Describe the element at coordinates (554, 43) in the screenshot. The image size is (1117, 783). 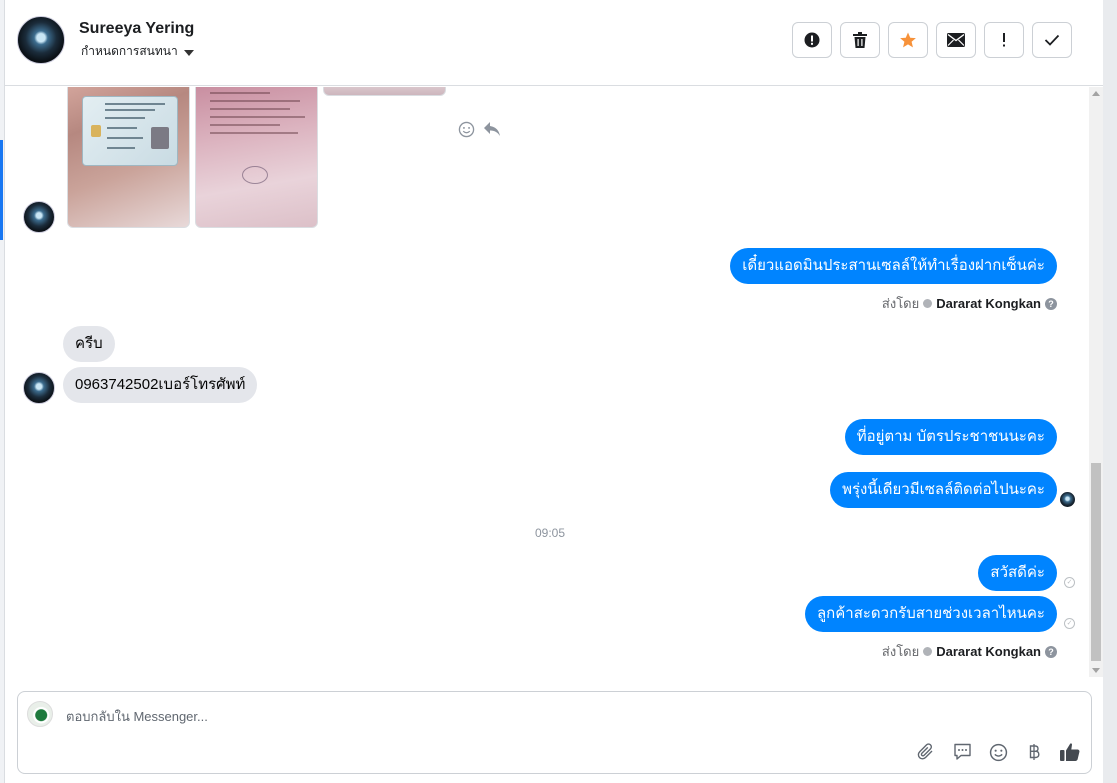
I see `conversation-header: Sureeya Yering กำหนดการสนทนา` at that location.